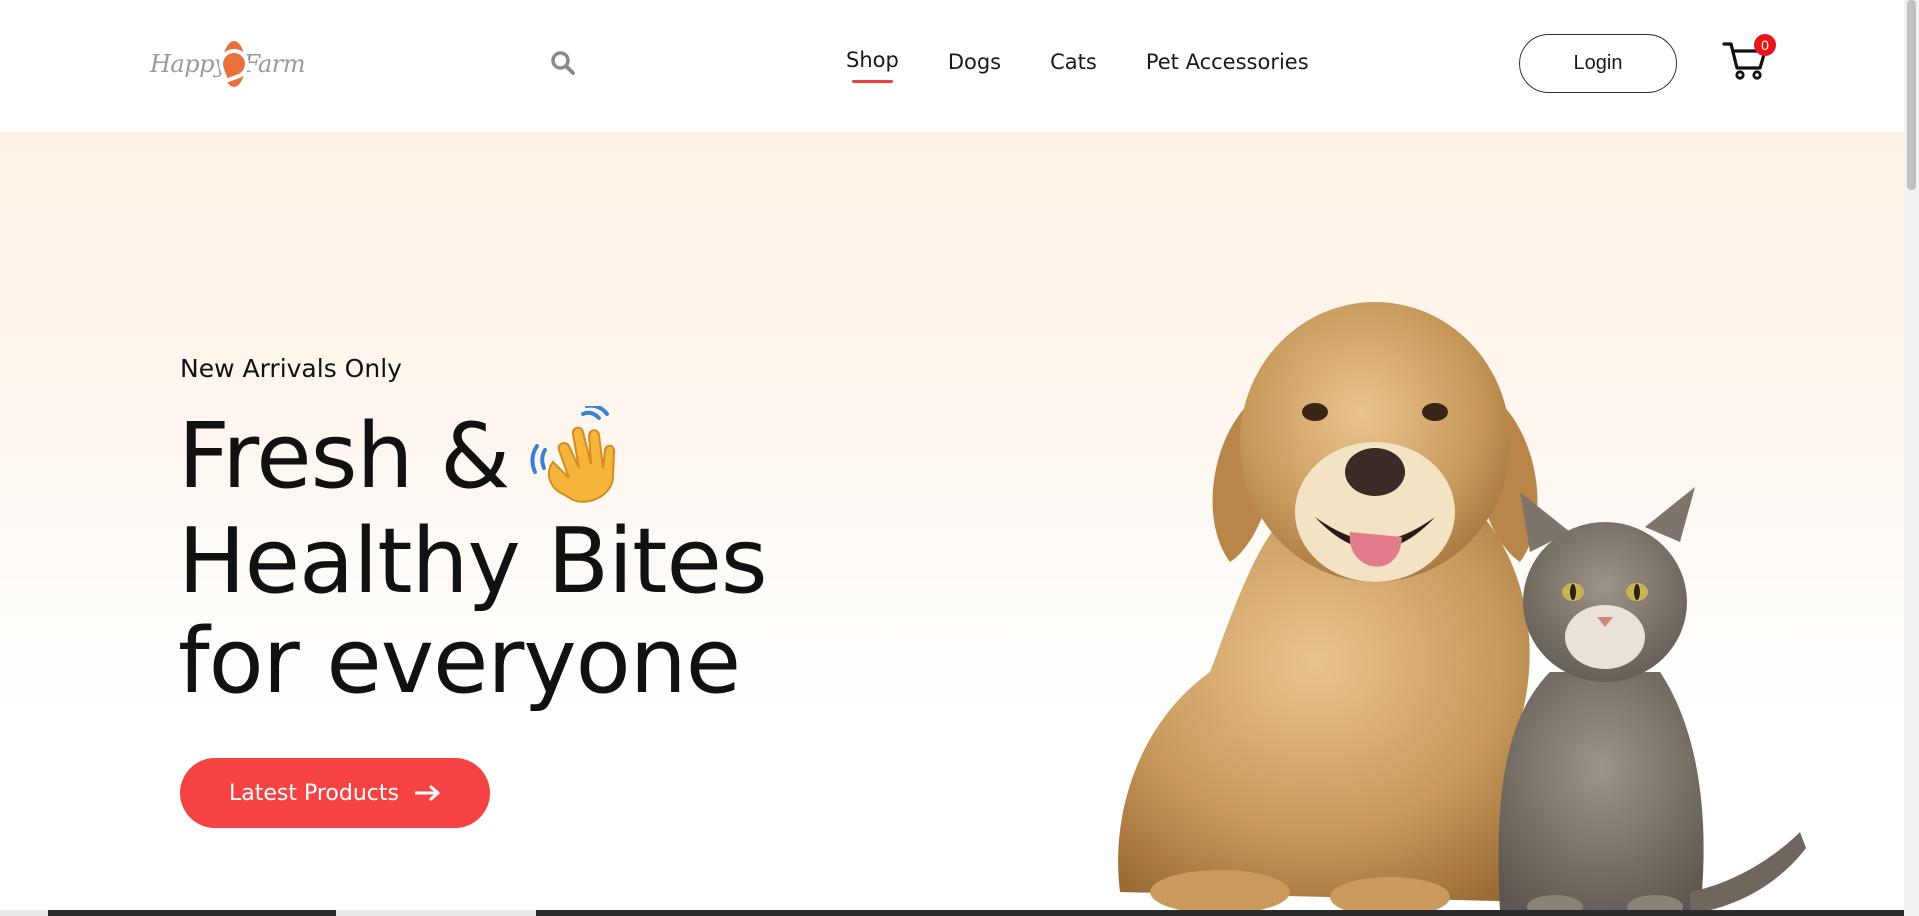  I want to click on site-logo: Happy Farm, so click(227, 64).